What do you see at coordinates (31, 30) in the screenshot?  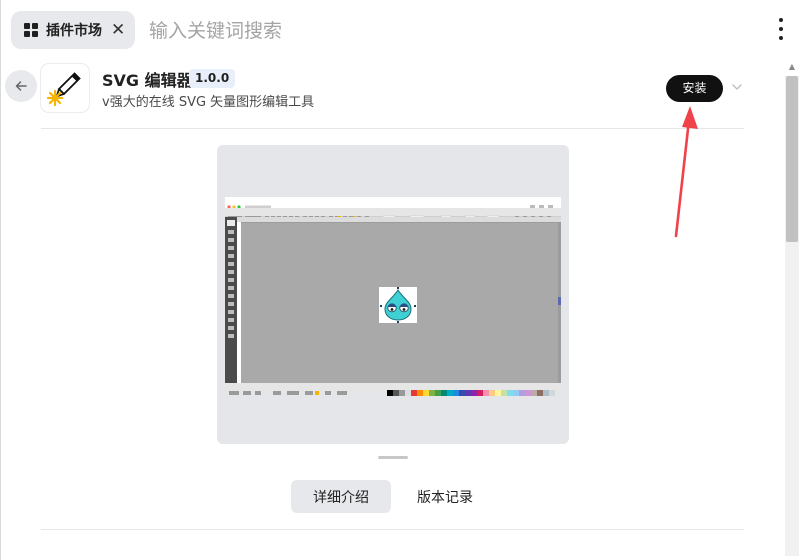 I see `grid-icon` at bounding box center [31, 30].